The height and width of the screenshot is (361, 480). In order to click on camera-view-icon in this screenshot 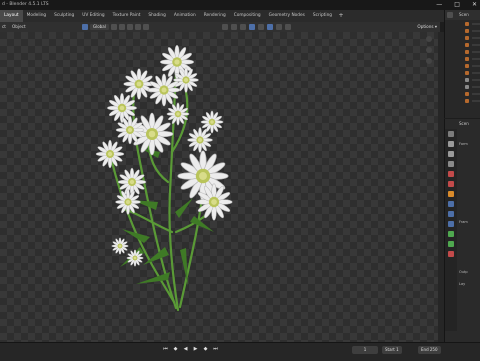, I will do `click(429, 61)`.